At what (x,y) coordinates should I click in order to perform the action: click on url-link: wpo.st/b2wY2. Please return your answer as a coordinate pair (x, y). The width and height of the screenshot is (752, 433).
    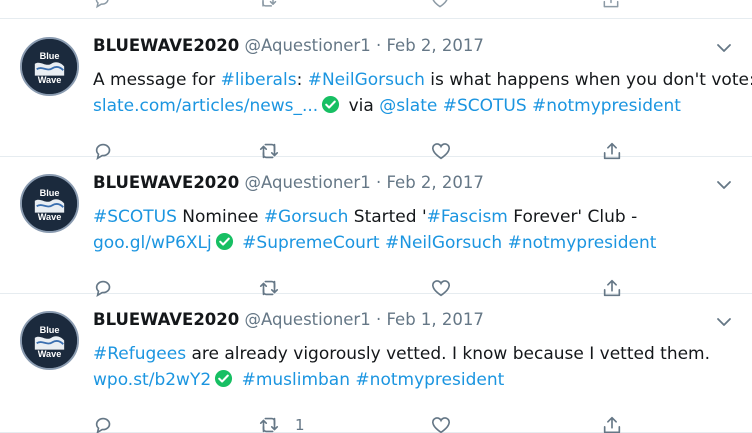
    Looking at the image, I should click on (152, 380).